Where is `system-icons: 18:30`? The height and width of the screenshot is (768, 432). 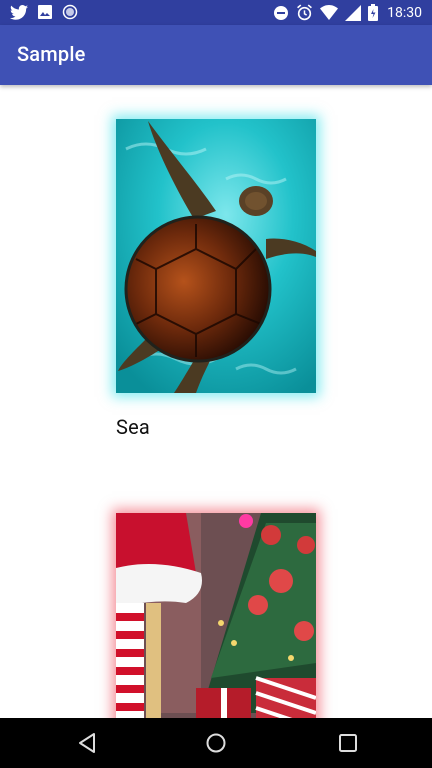 system-icons: 18:30 is located at coordinates (347, 12).